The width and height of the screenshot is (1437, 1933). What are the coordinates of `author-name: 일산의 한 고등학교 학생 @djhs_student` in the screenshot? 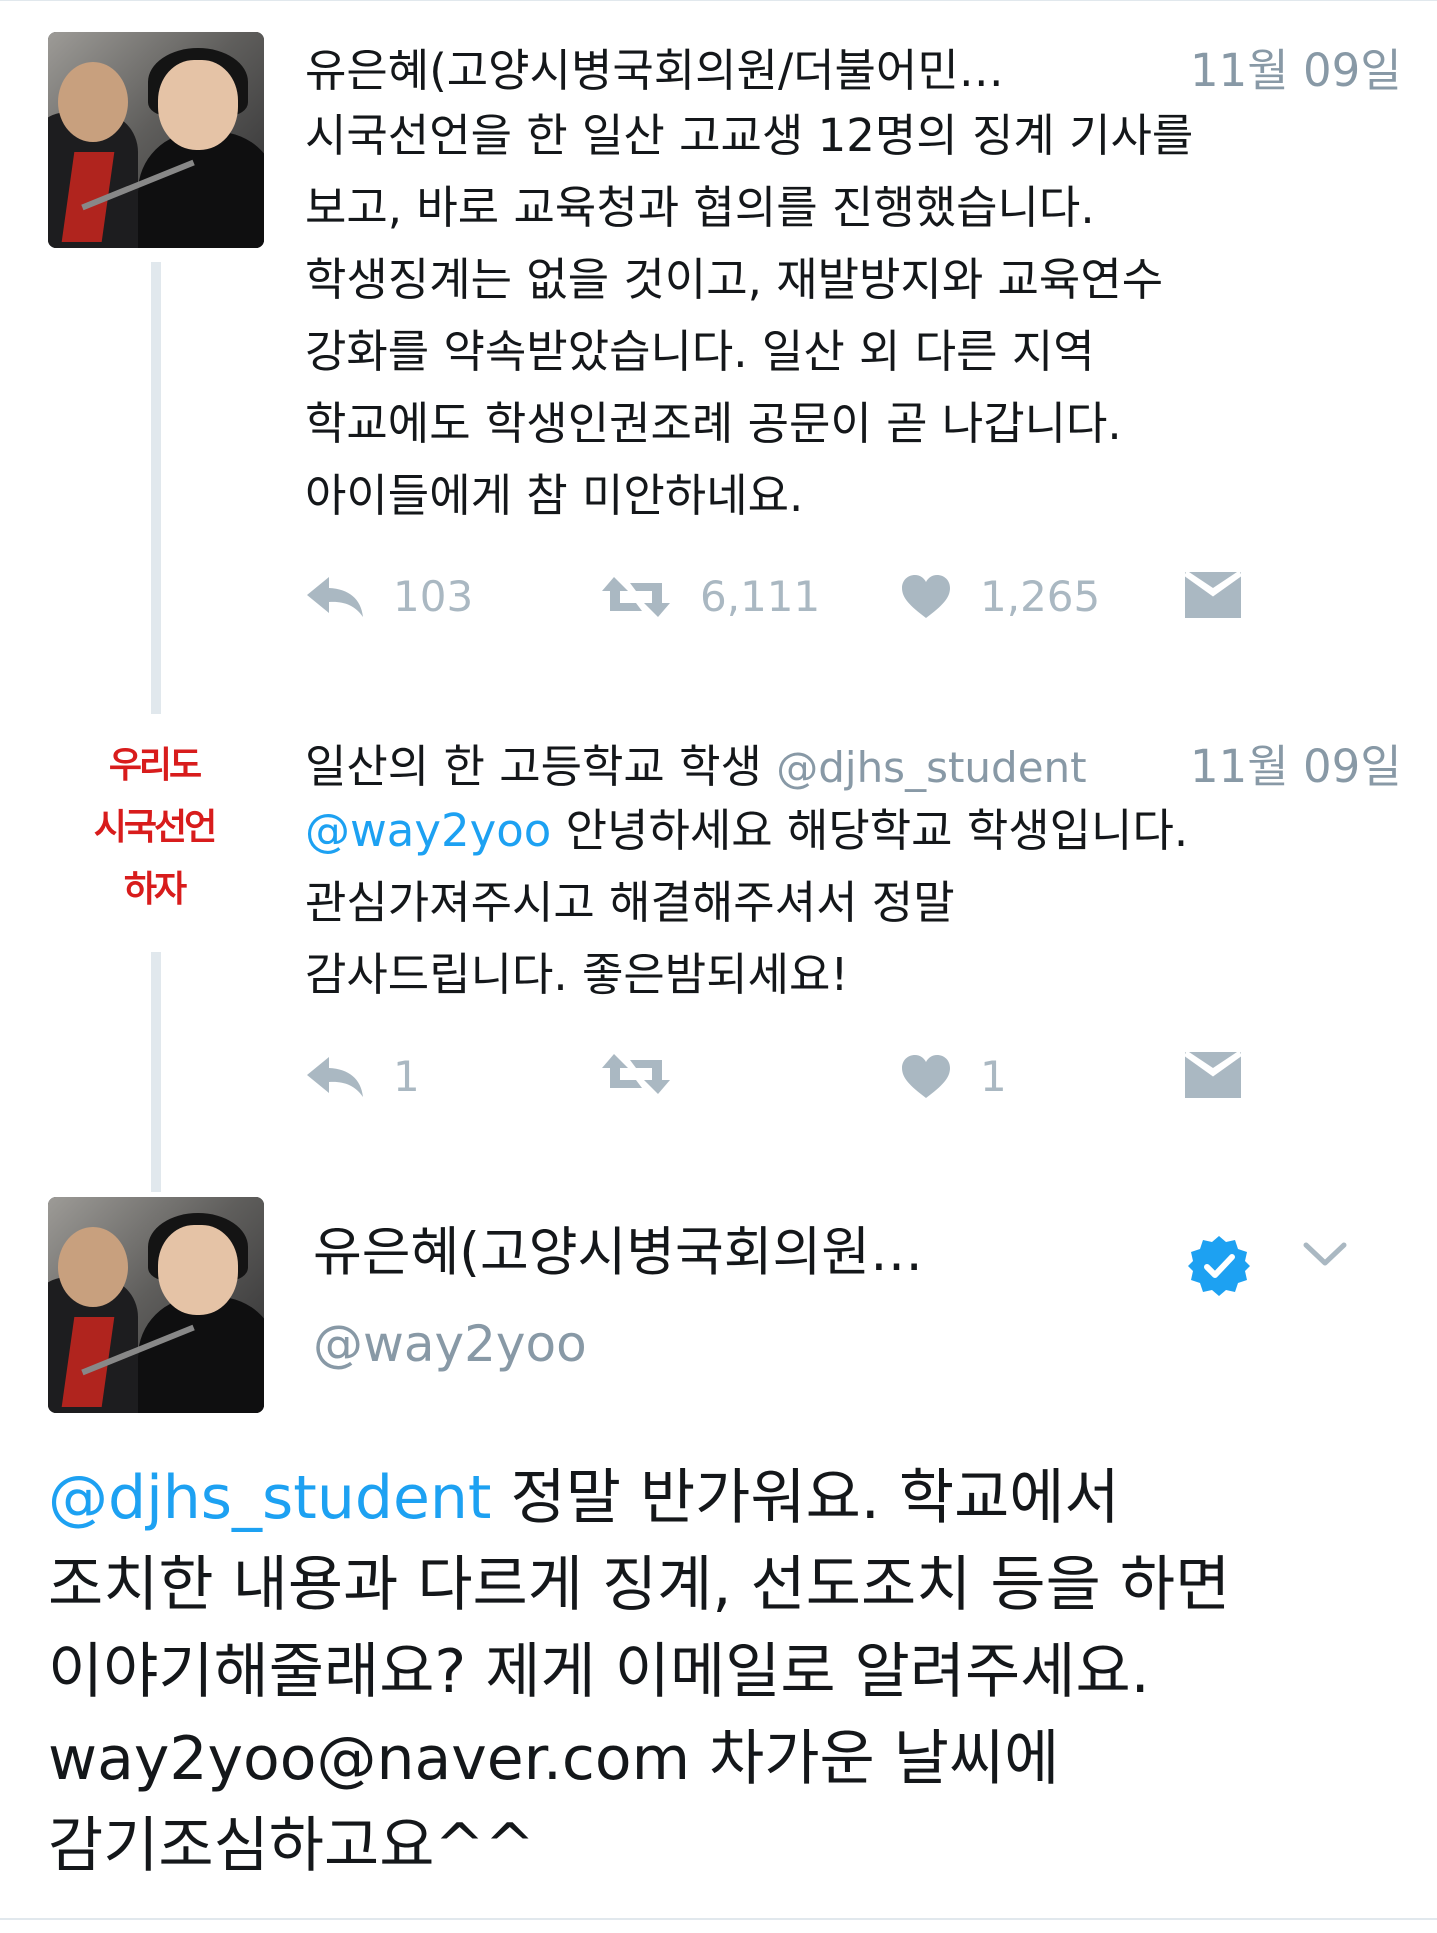 It's located at (696, 762).